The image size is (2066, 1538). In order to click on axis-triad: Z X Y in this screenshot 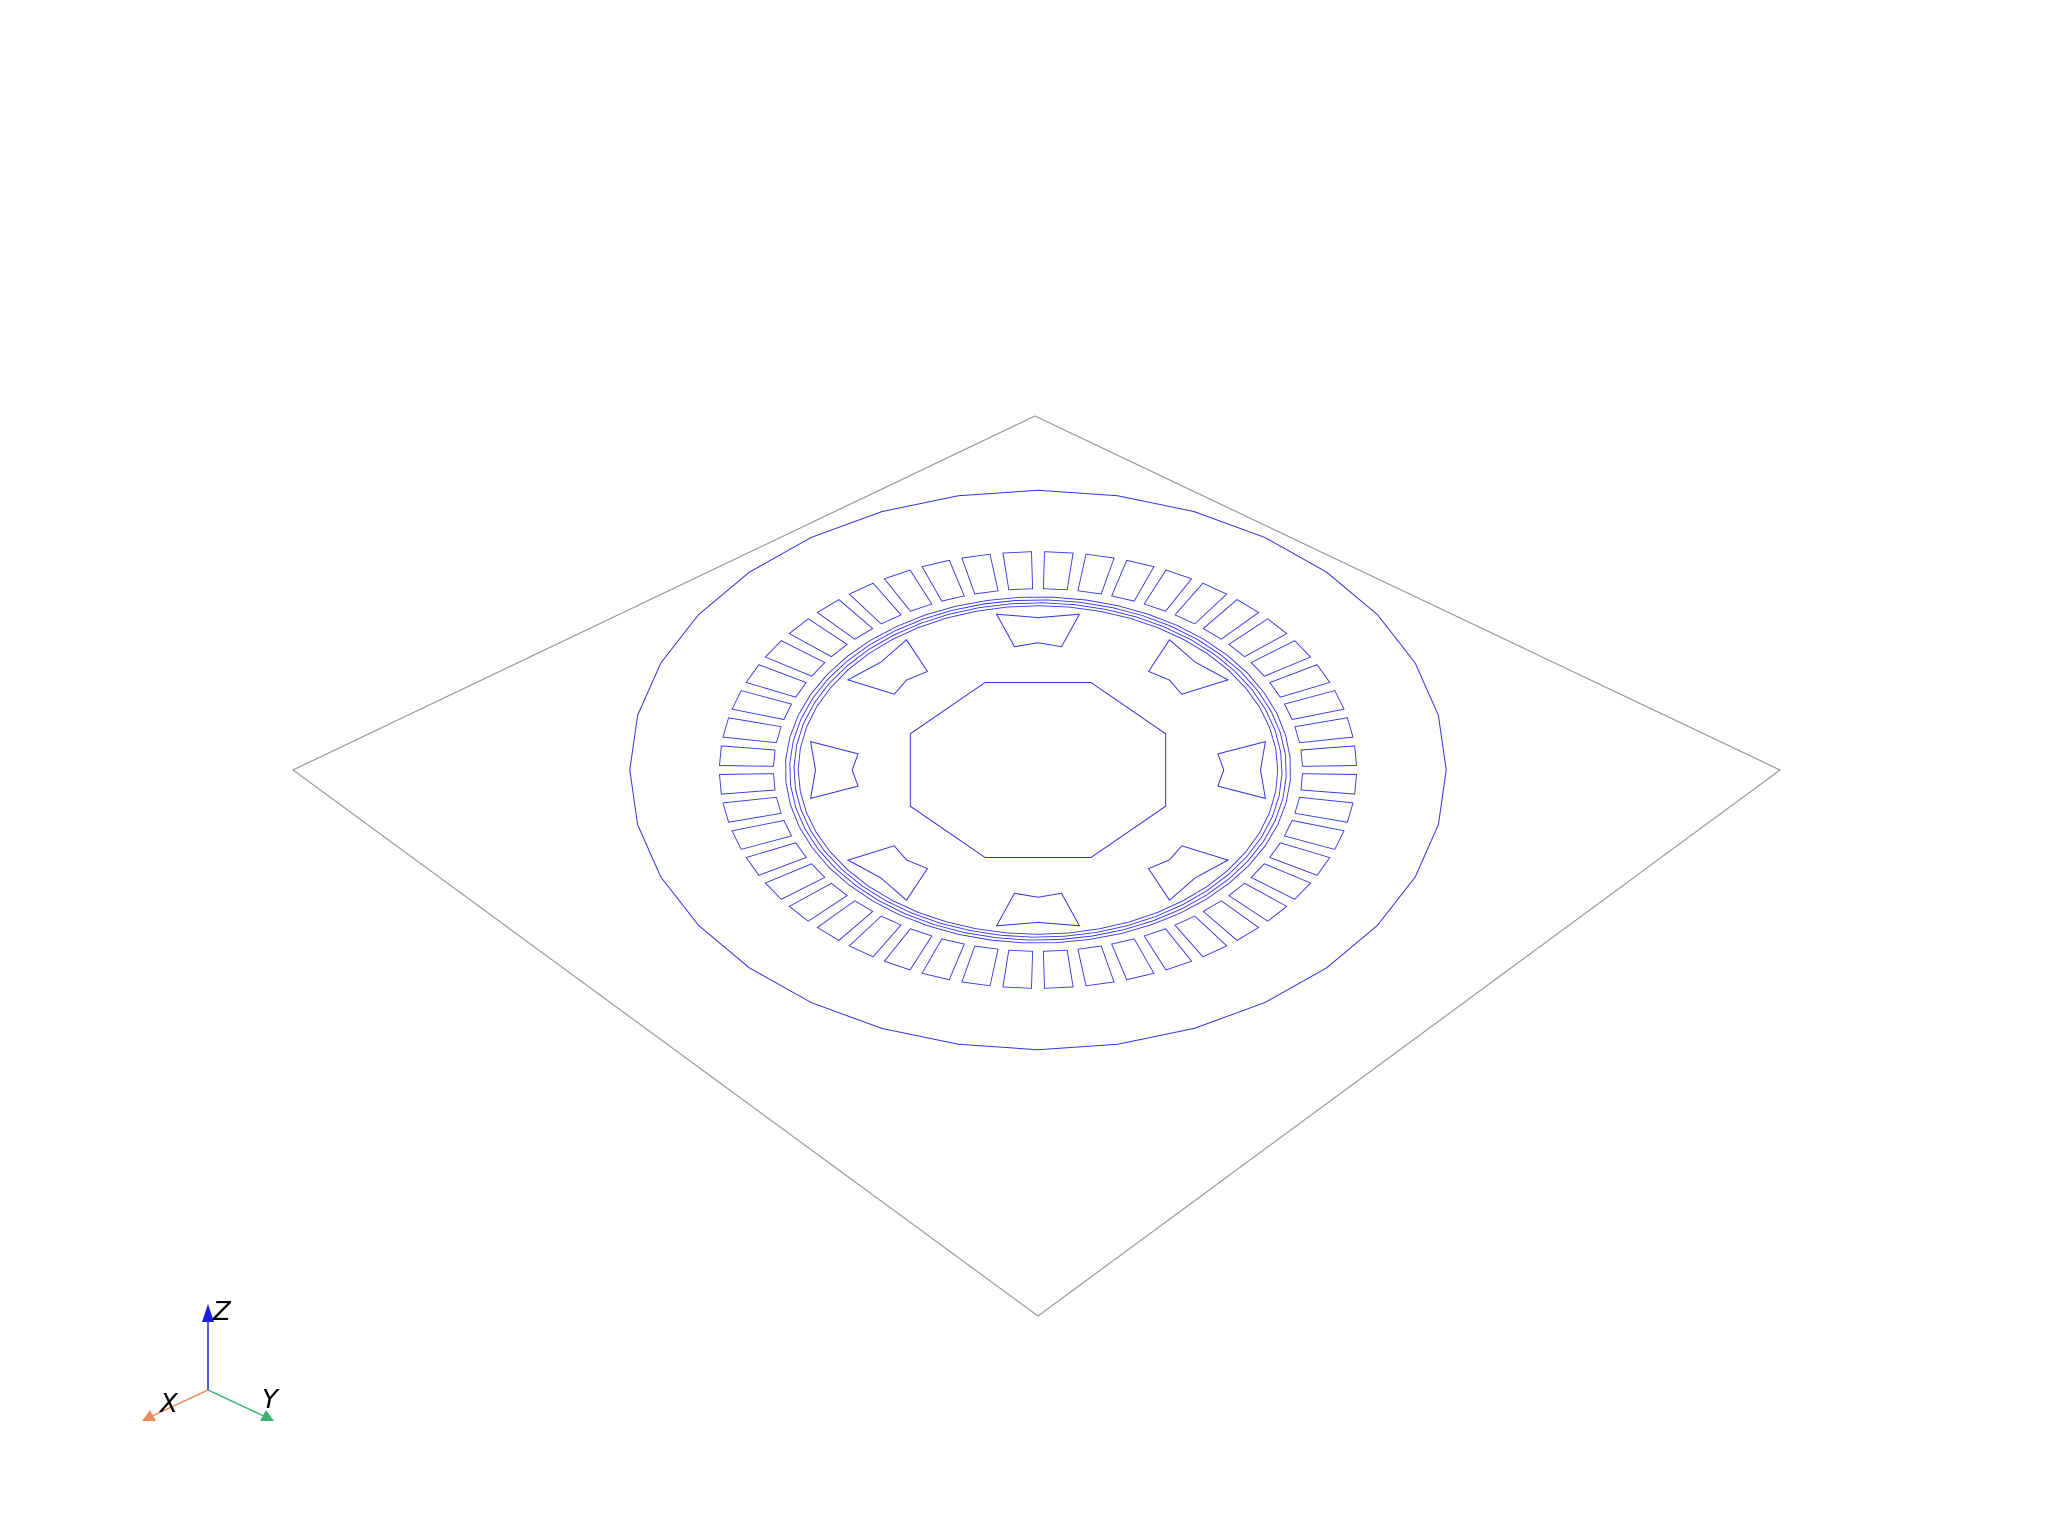, I will do `click(211, 1359)`.